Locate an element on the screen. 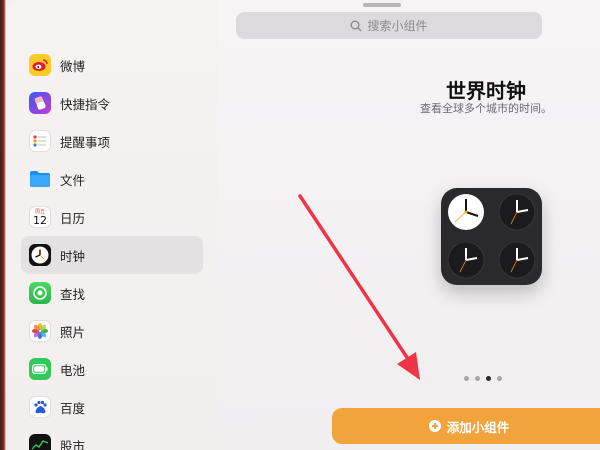 The image size is (600, 450). sidebar-item-photos: 照片 is located at coordinates (112, 331).